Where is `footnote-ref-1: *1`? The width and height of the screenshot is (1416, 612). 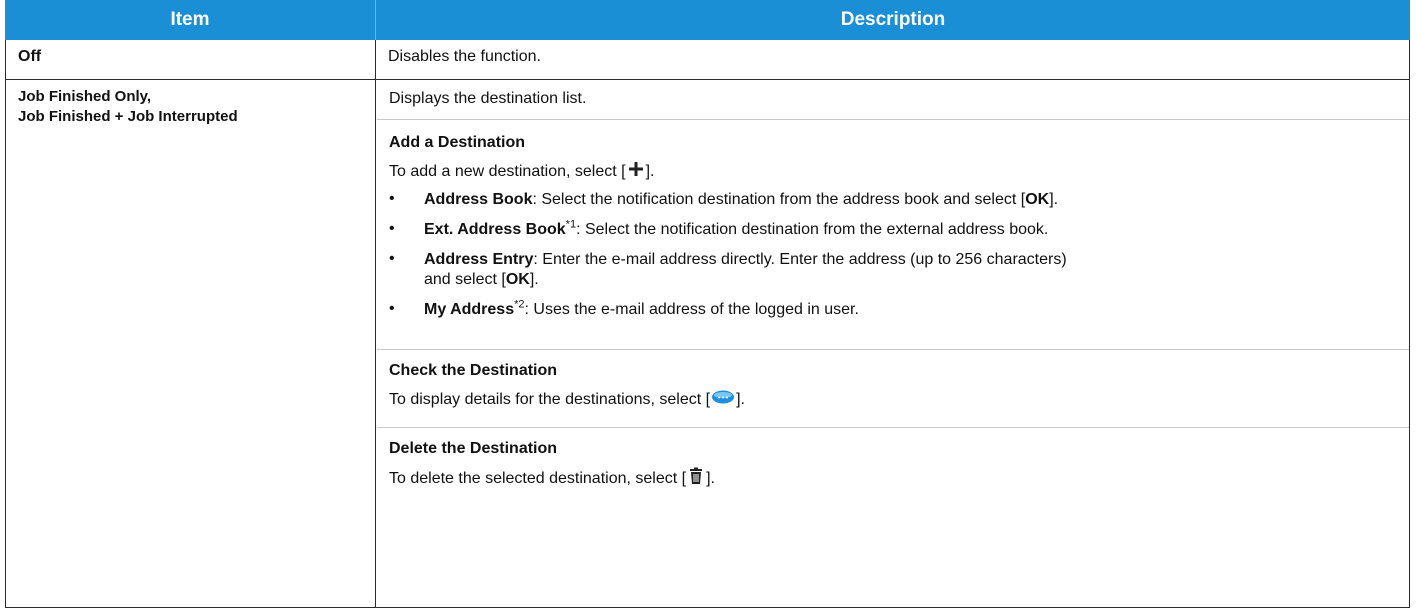
footnote-ref-1: *1 is located at coordinates (571, 224).